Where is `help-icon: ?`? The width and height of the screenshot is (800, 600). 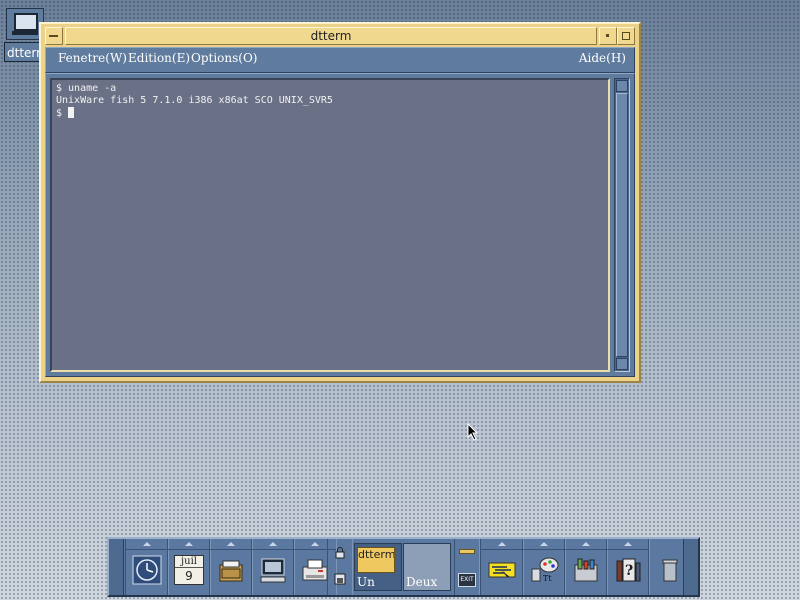
help-icon: ? is located at coordinates (628, 570).